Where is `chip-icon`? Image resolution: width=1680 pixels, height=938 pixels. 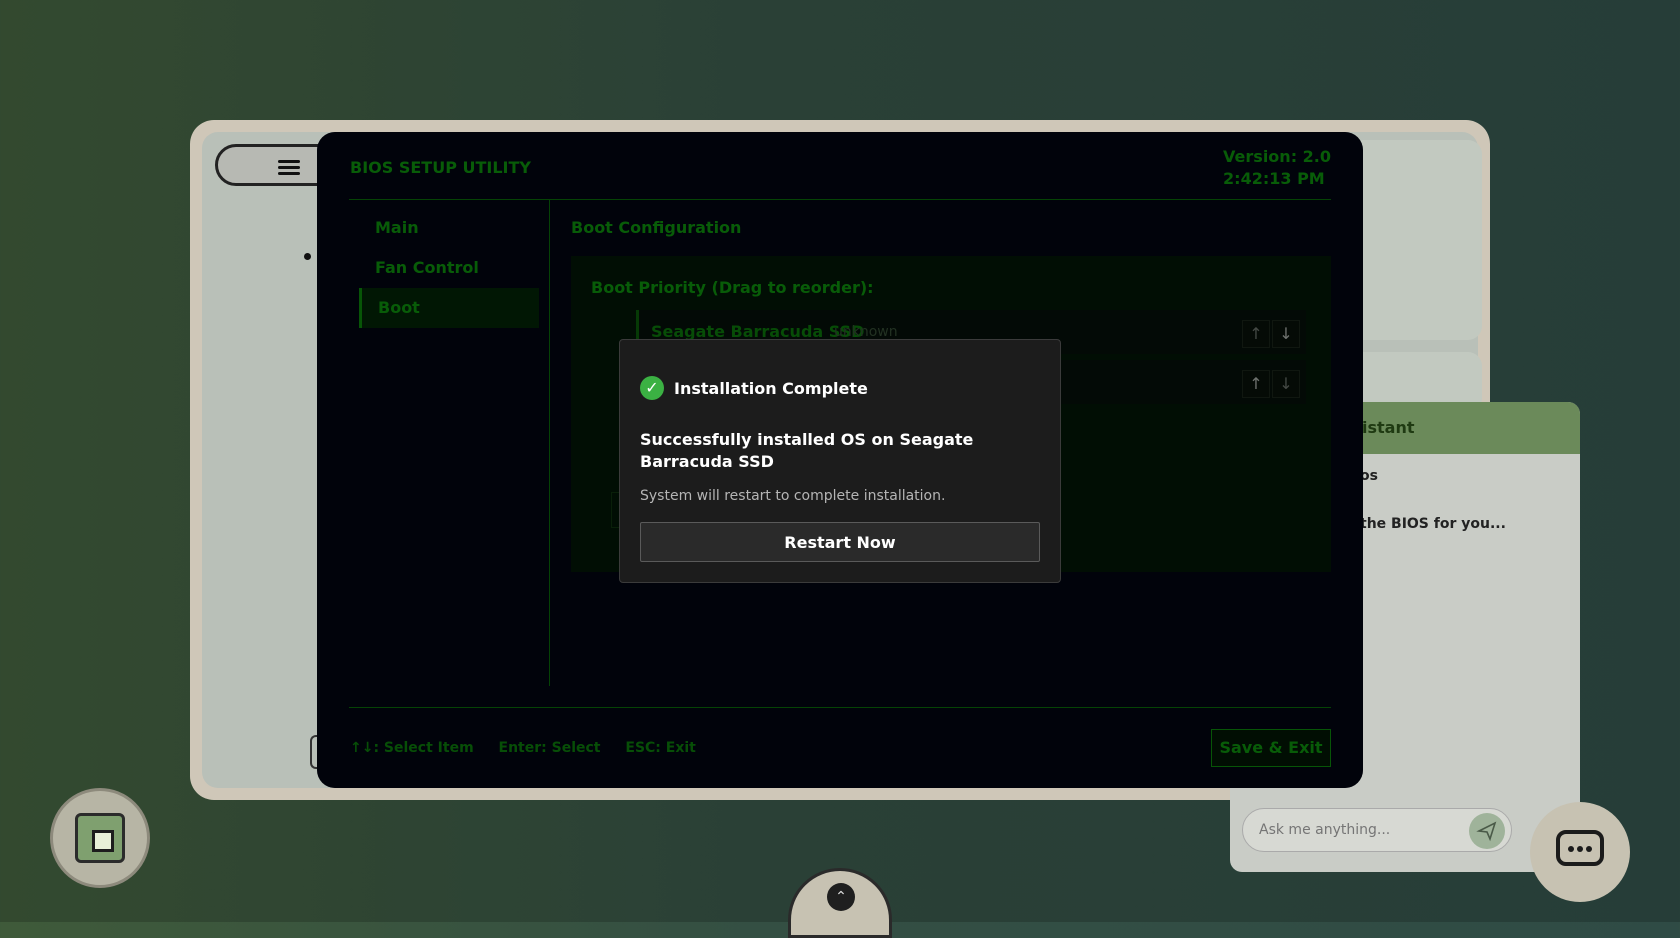
chip-icon is located at coordinates (100, 838).